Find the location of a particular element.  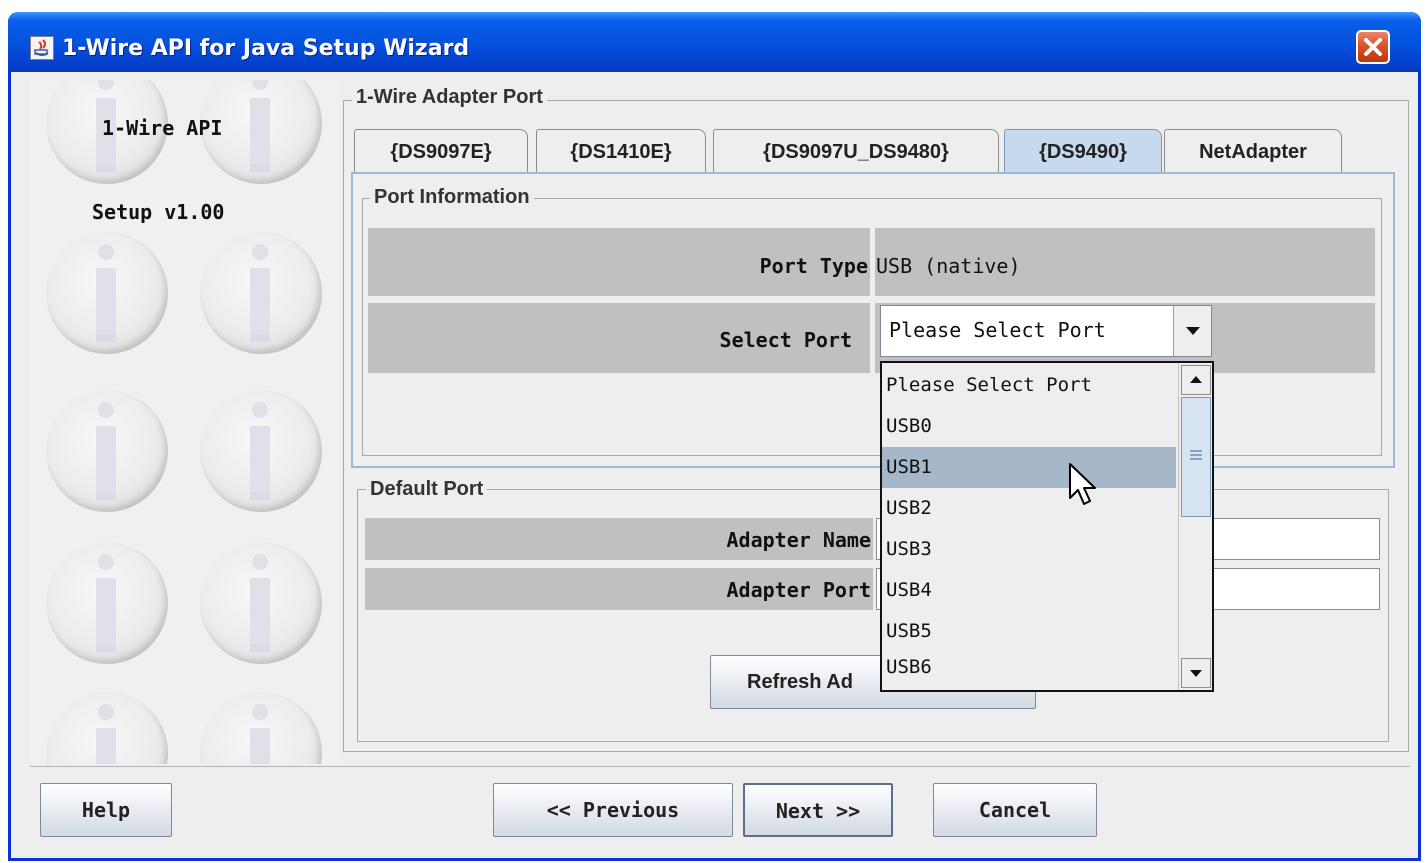

previous-button: << Previous is located at coordinates (613, 810).